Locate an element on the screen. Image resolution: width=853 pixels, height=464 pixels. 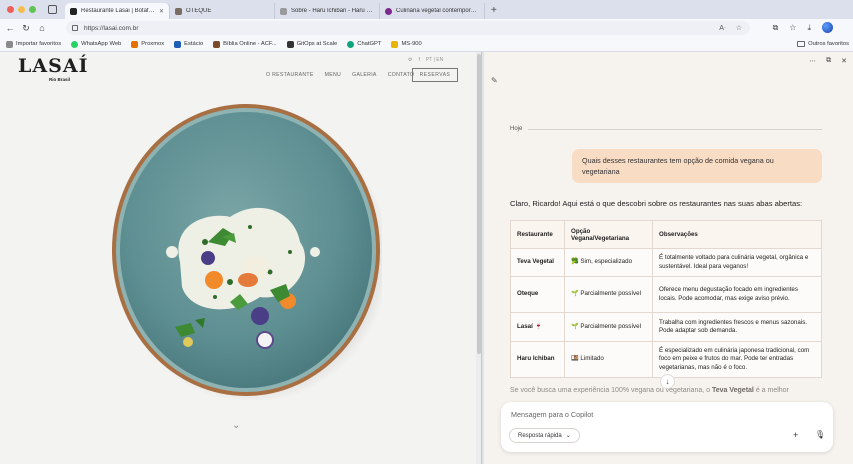
tab-culinaria-vegetal: Culinária vegetal contemporânea is located at coordinates (432, 11).